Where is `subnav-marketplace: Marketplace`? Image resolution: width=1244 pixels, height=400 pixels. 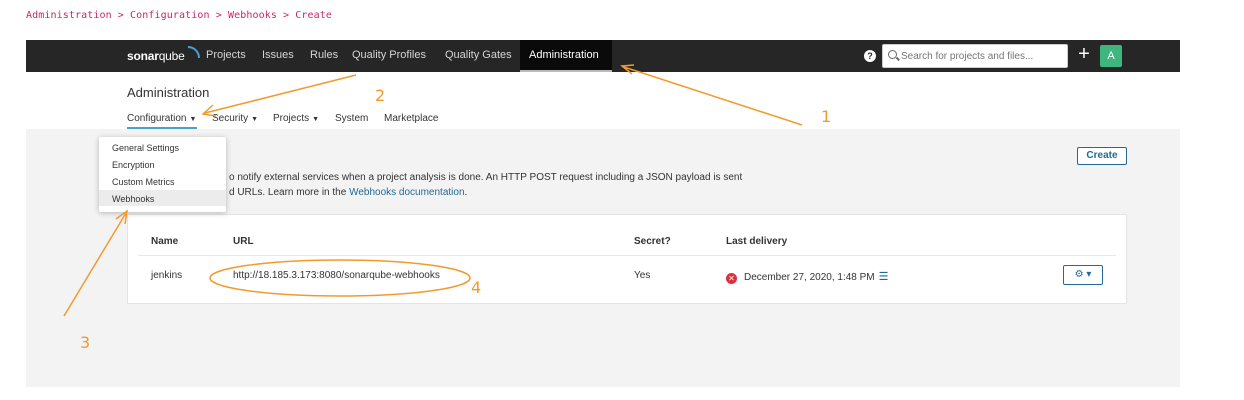
subnav-marketplace: Marketplace is located at coordinates (411, 118).